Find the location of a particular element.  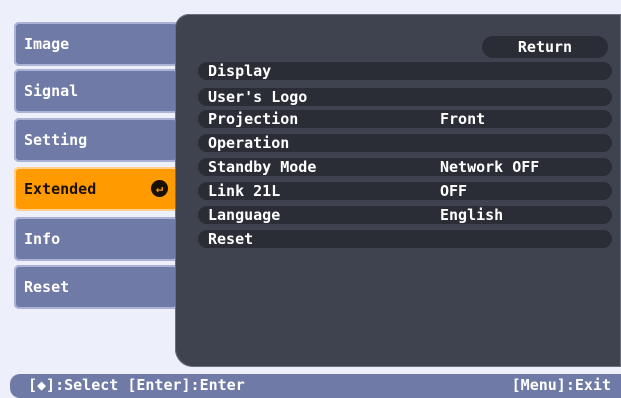

tab-signal: Signal is located at coordinates (100, 91).